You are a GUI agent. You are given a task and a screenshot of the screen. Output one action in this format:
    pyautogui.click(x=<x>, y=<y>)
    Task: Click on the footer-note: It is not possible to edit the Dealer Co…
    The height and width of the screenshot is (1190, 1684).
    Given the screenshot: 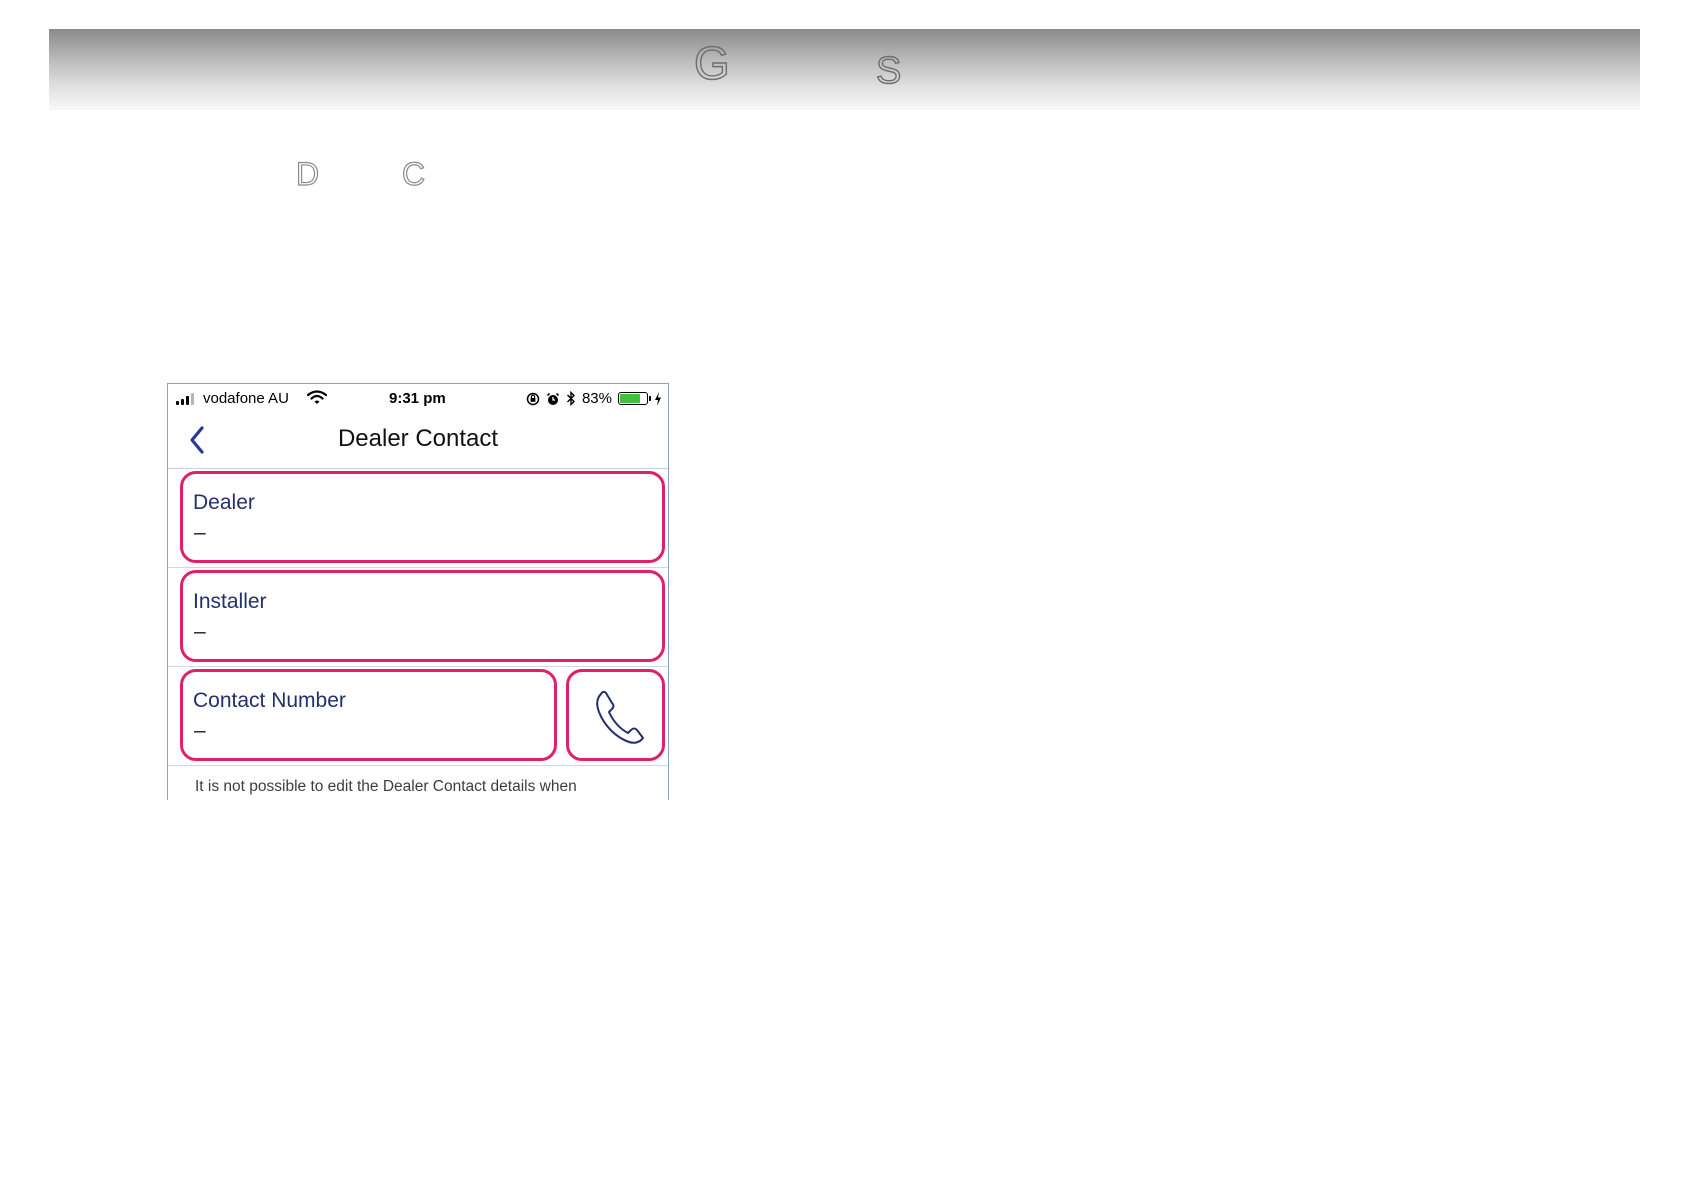 What is the action you would take?
    pyautogui.click(x=386, y=786)
    